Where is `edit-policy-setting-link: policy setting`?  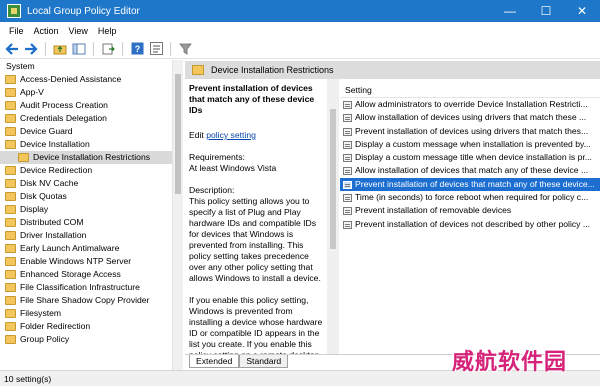
edit-policy-setting-link: policy setting is located at coordinates (231, 135).